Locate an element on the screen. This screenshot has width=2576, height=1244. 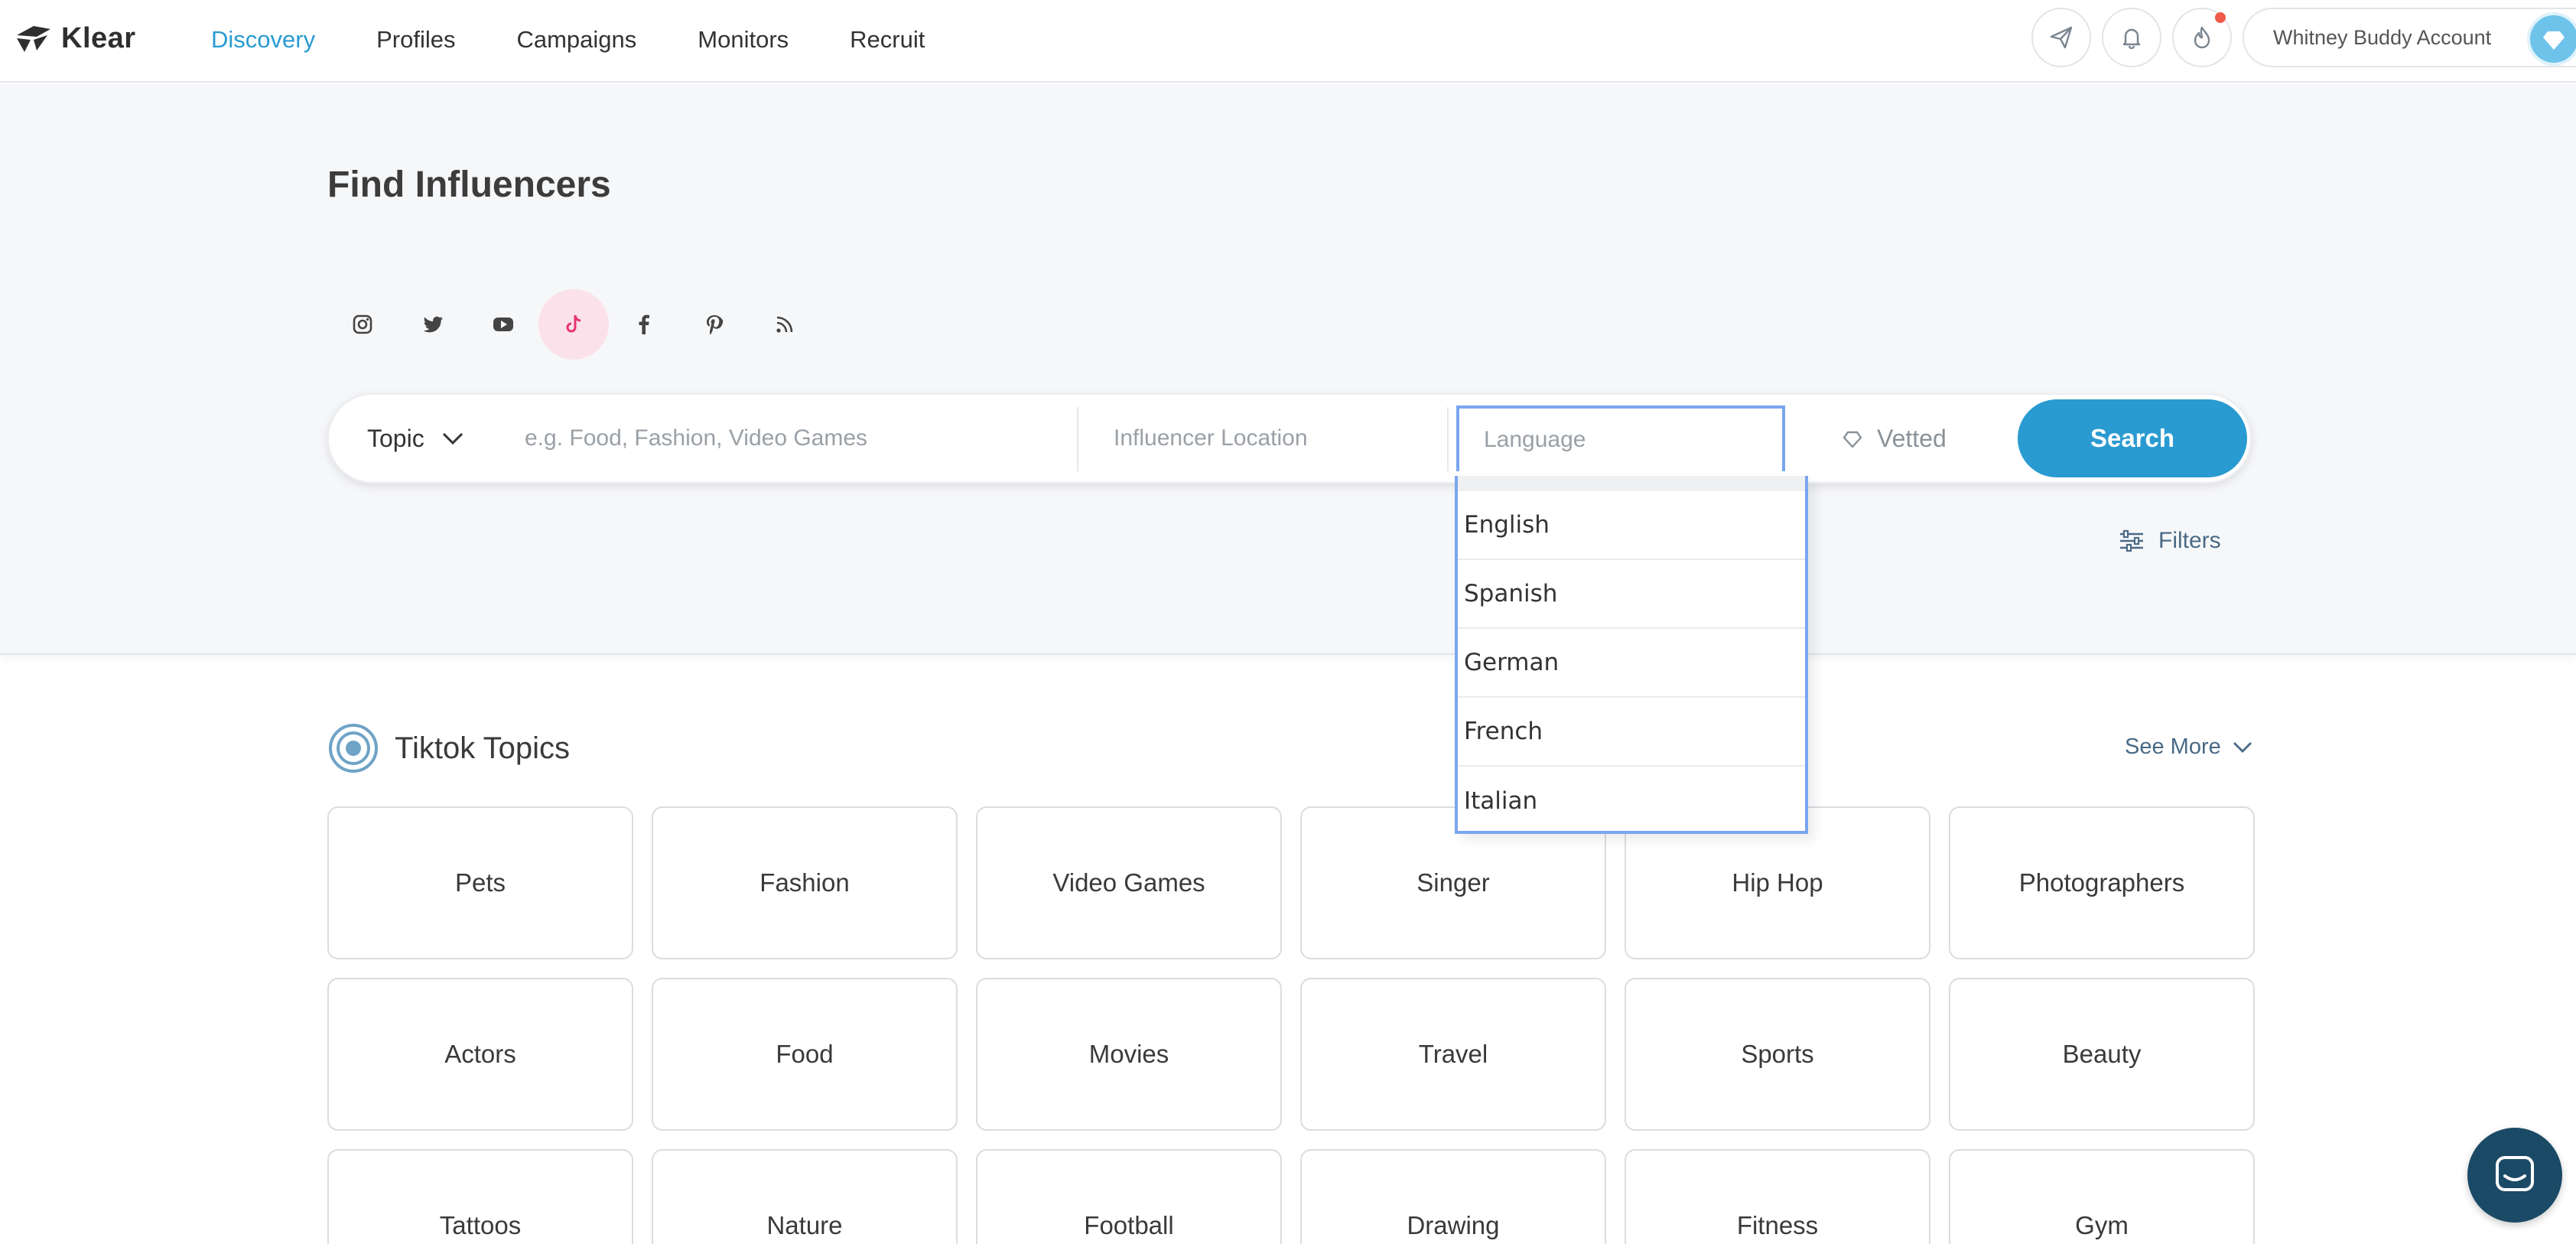
platform-blog is located at coordinates (785, 324).